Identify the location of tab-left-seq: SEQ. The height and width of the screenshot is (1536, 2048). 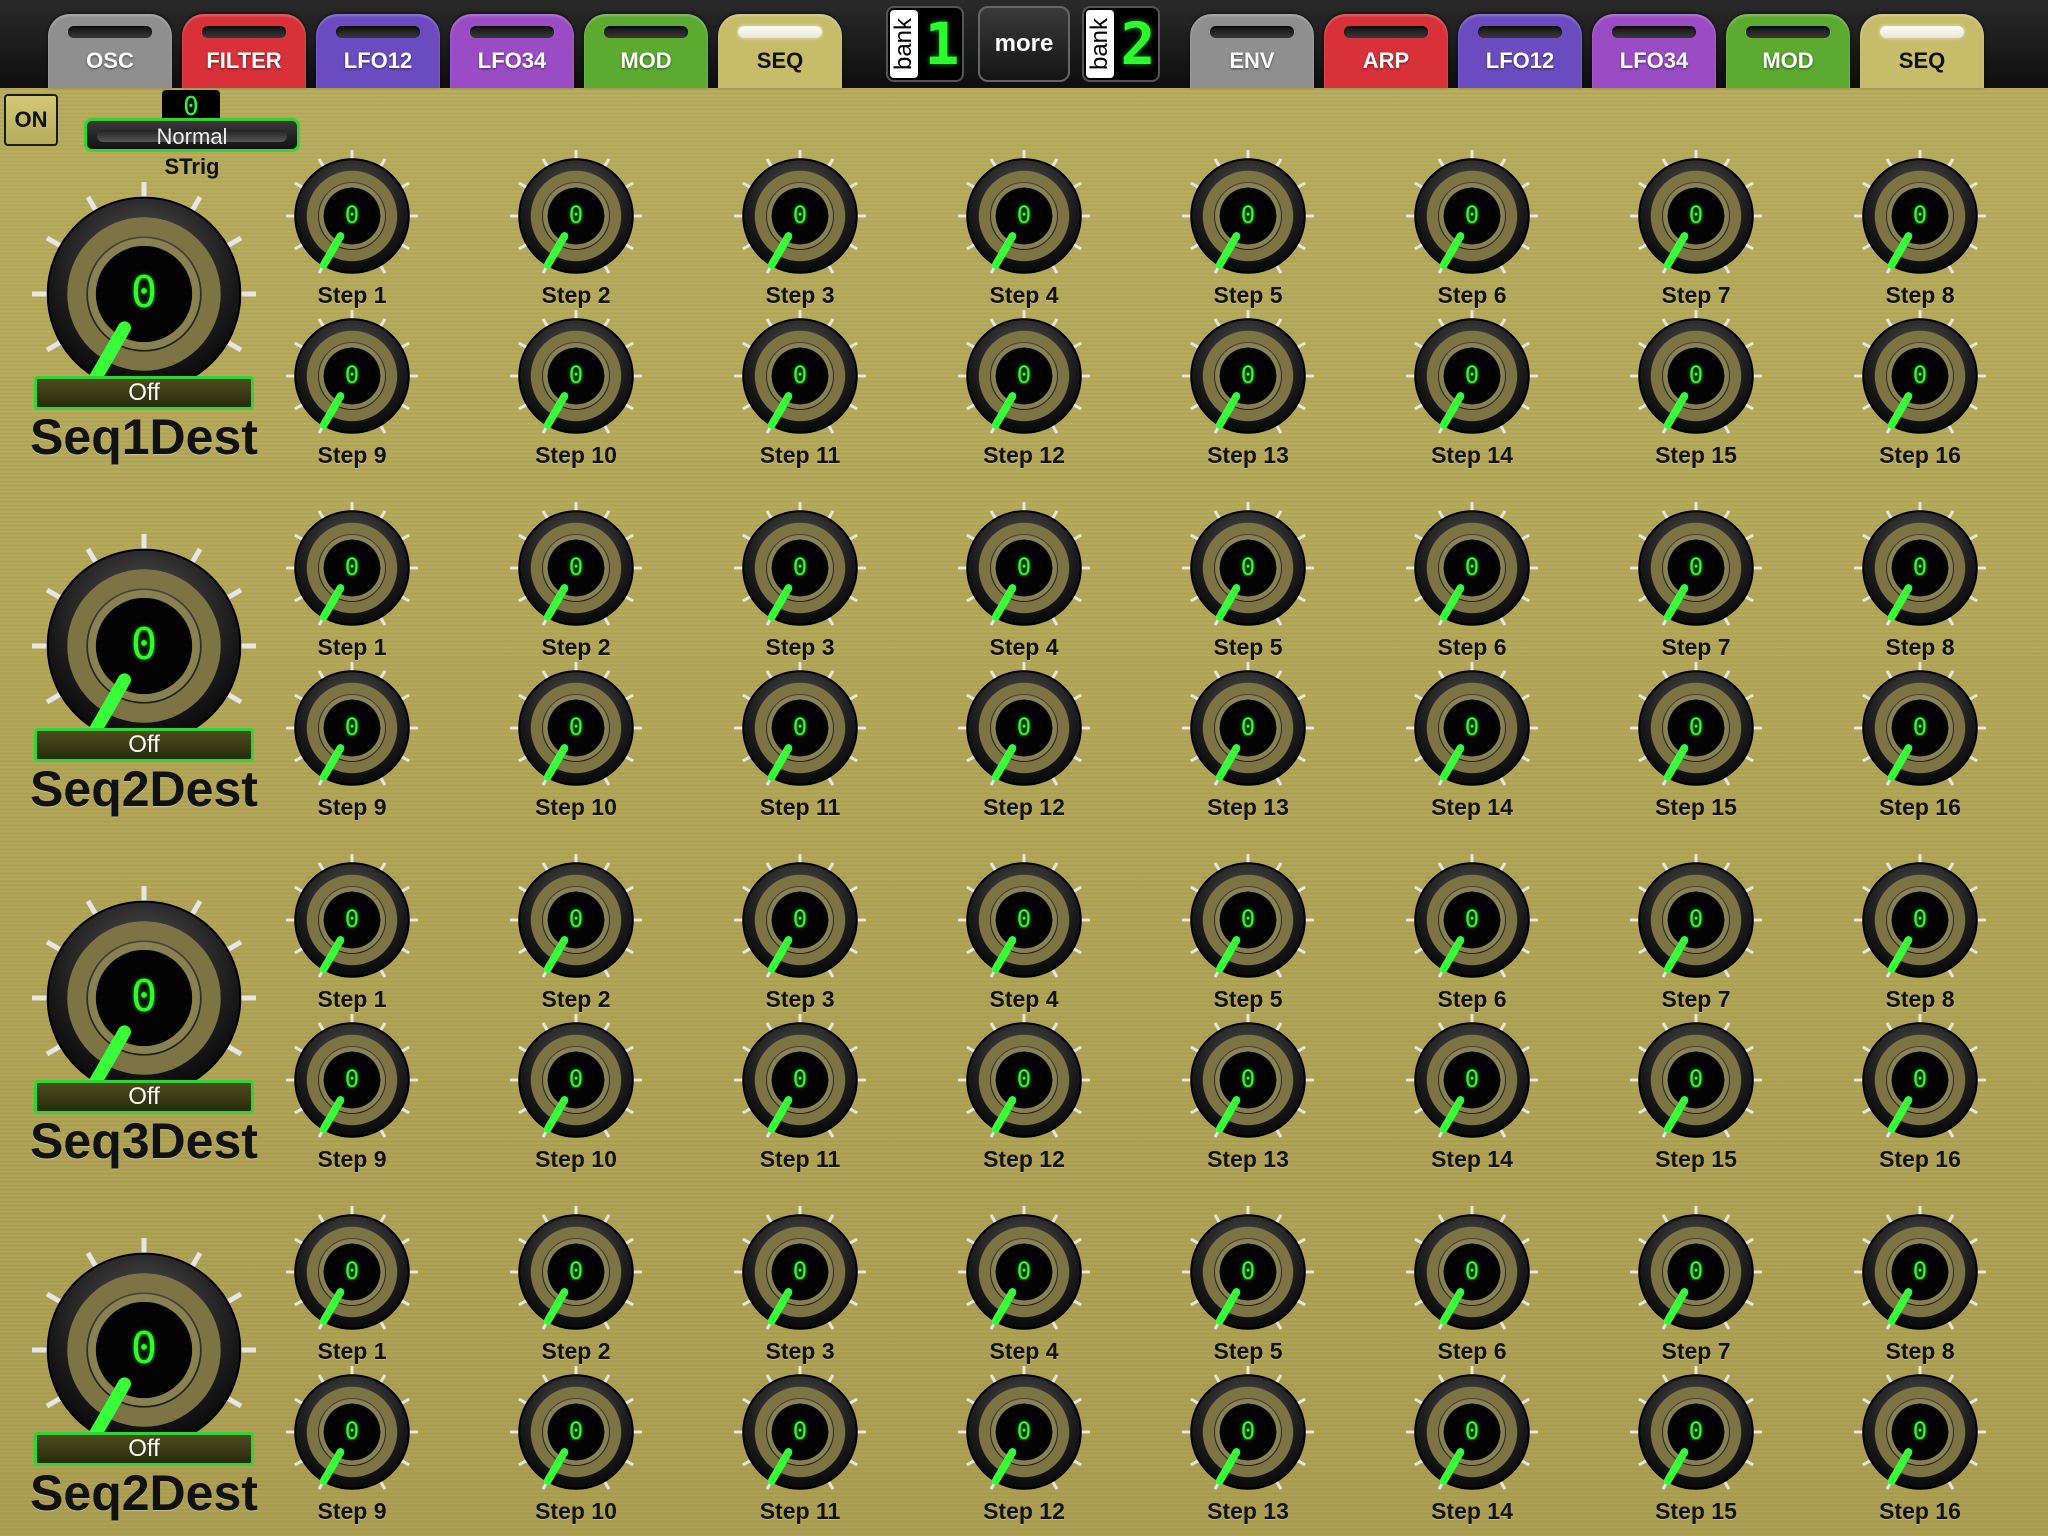
(780, 51).